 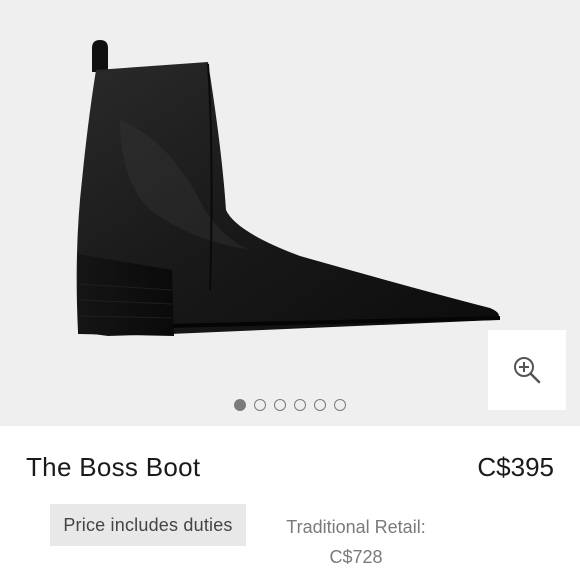 What do you see at coordinates (148, 525) in the screenshot?
I see `duties-badge: Price includes duties` at bounding box center [148, 525].